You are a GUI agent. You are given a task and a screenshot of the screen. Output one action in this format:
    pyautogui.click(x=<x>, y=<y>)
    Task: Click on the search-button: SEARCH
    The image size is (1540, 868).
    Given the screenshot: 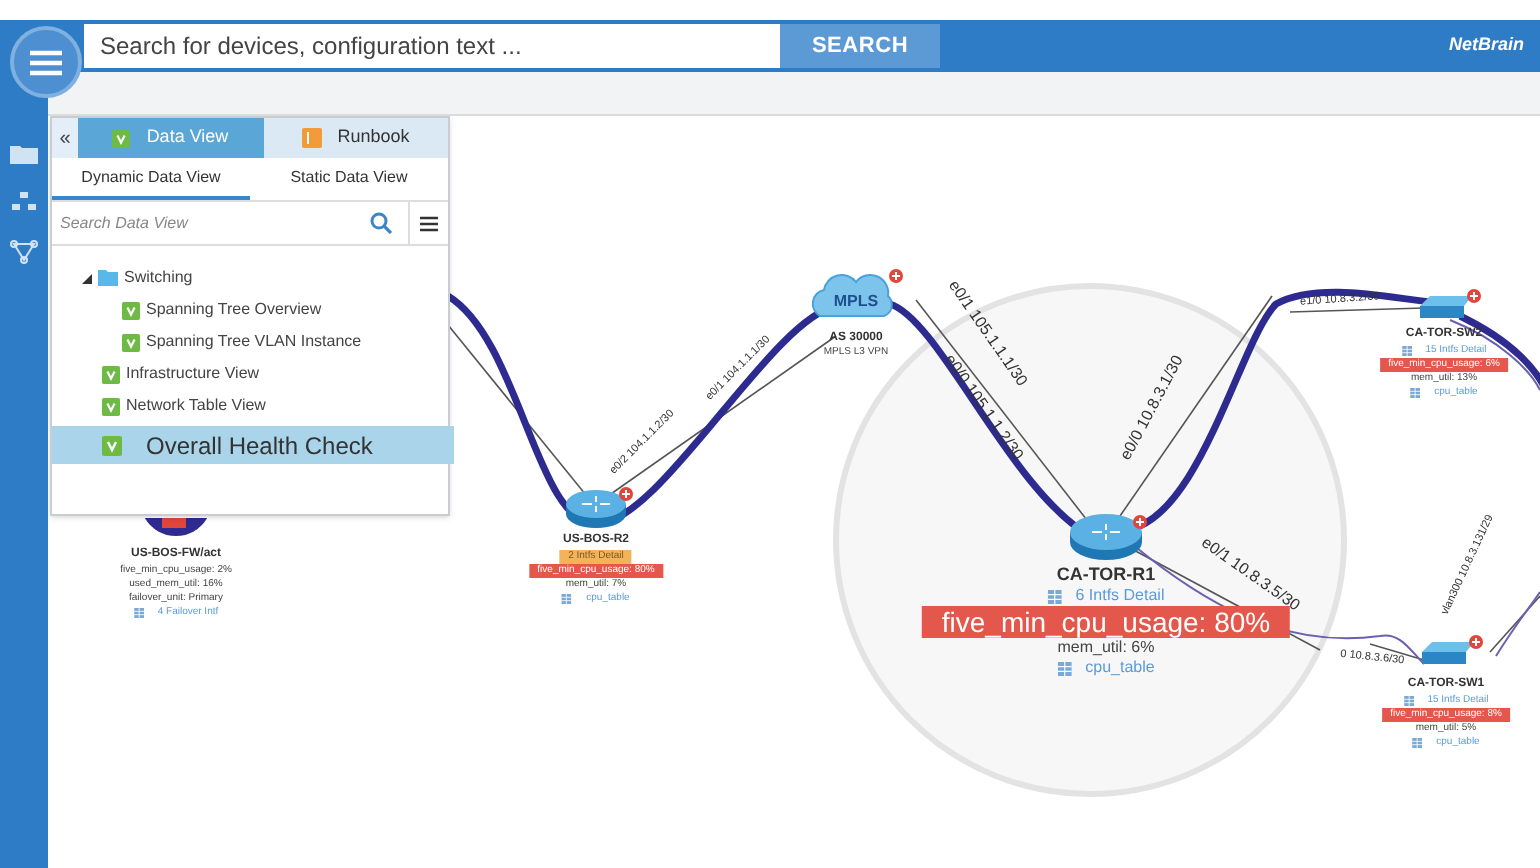 What is the action you would take?
    pyautogui.click(x=860, y=46)
    